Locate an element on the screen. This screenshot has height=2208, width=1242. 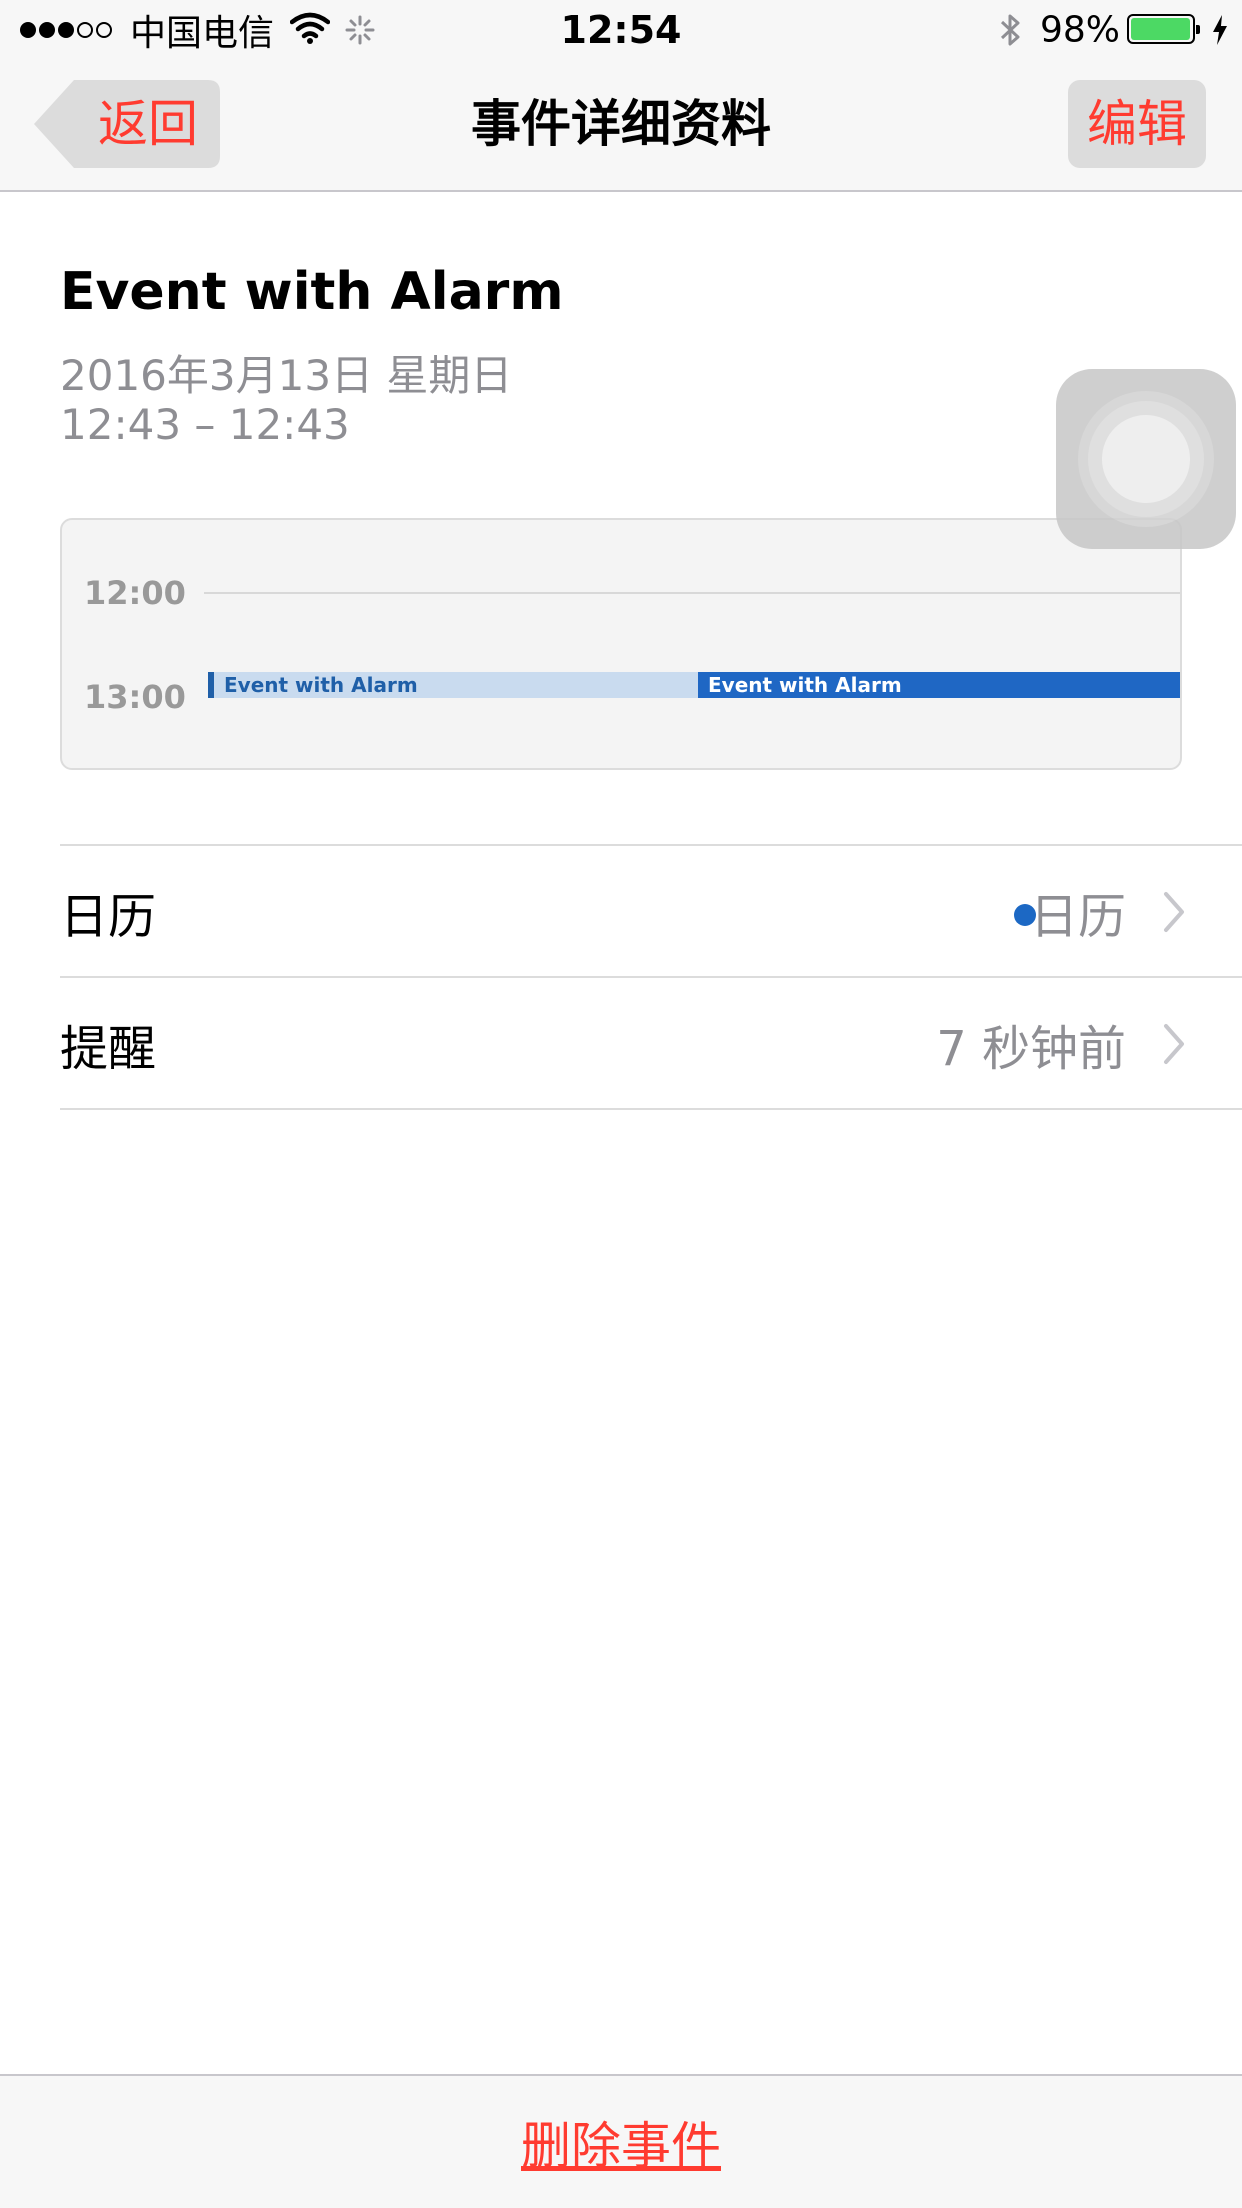
battery-level is located at coordinates (1160, 29).